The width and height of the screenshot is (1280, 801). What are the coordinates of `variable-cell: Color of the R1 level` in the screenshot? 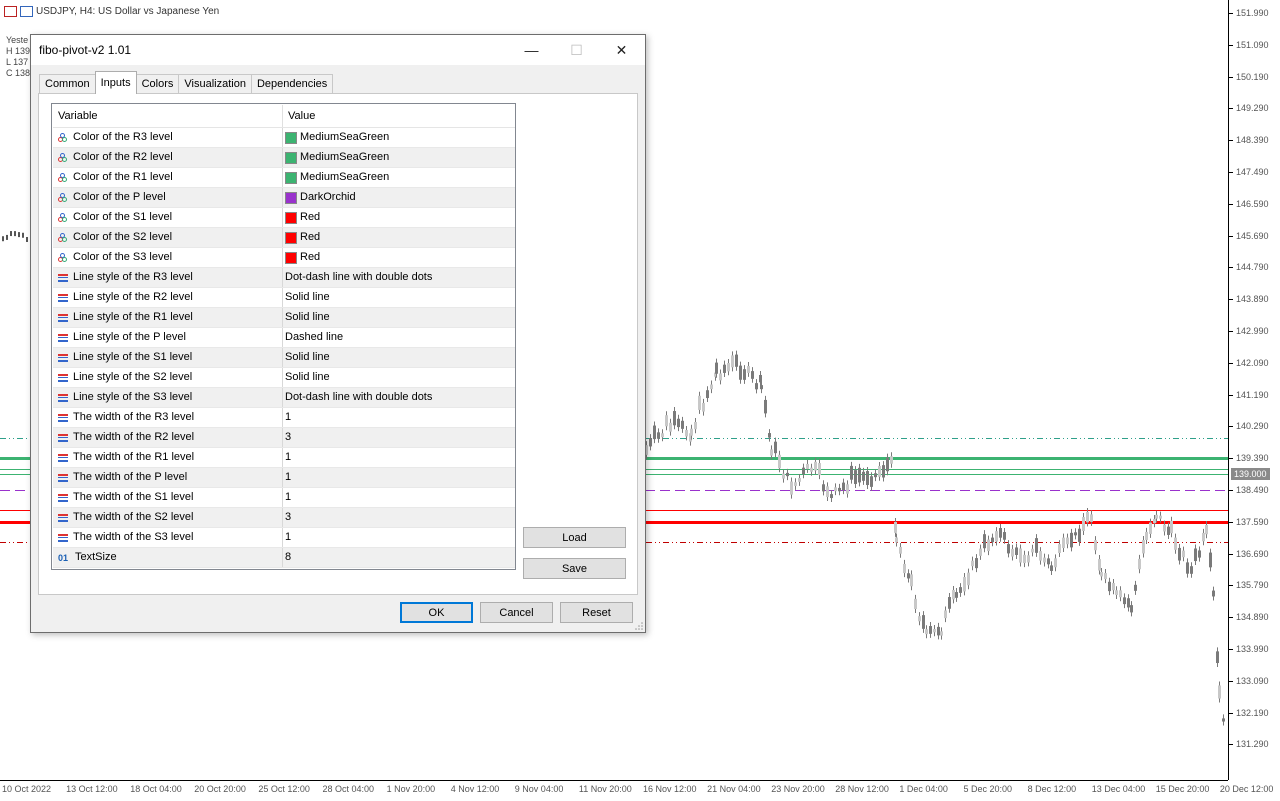 It's located at (168, 177).